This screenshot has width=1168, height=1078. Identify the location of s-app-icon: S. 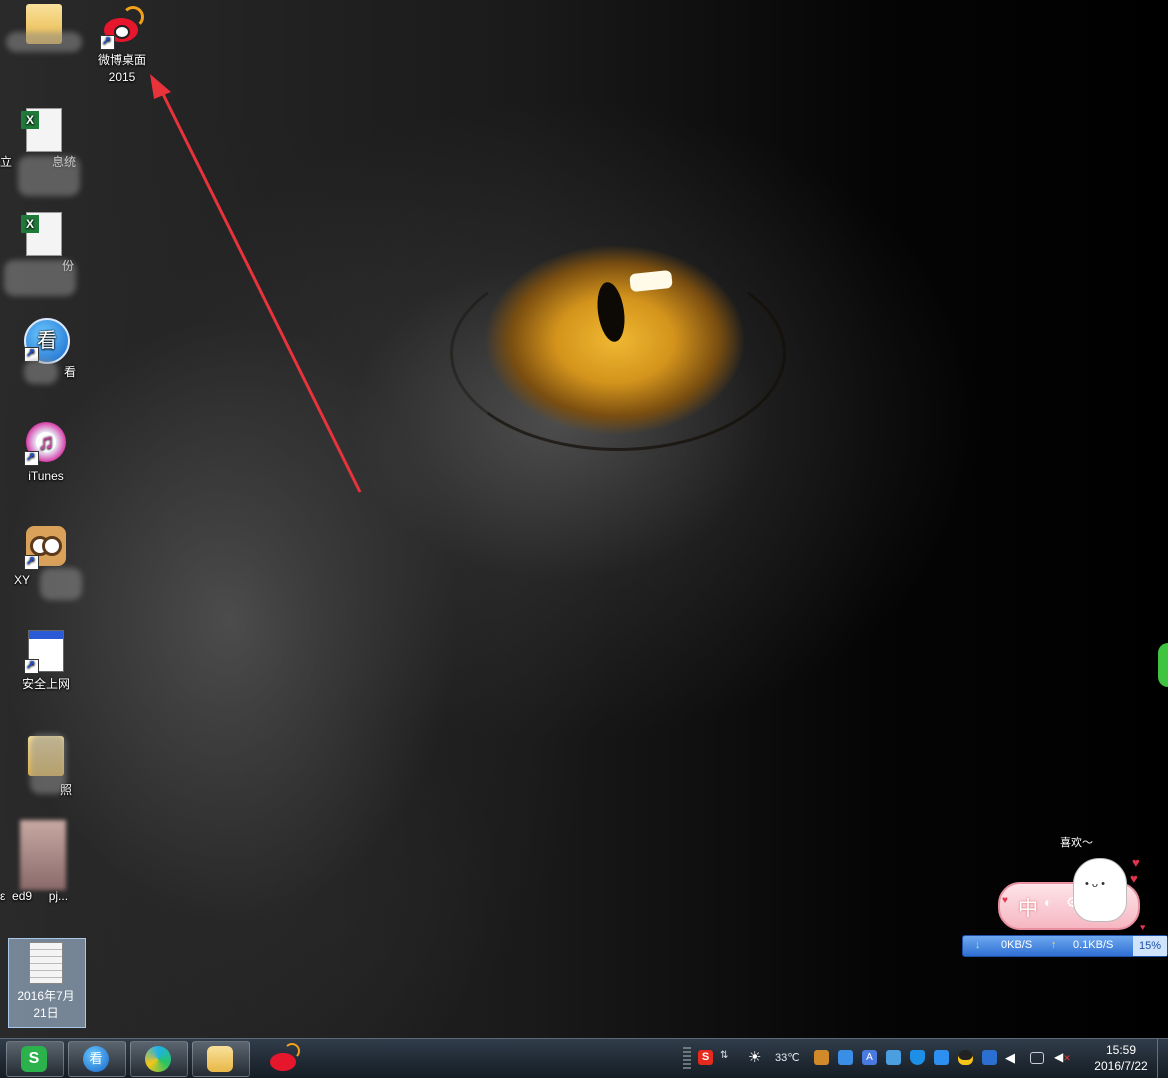
(34, 1059).